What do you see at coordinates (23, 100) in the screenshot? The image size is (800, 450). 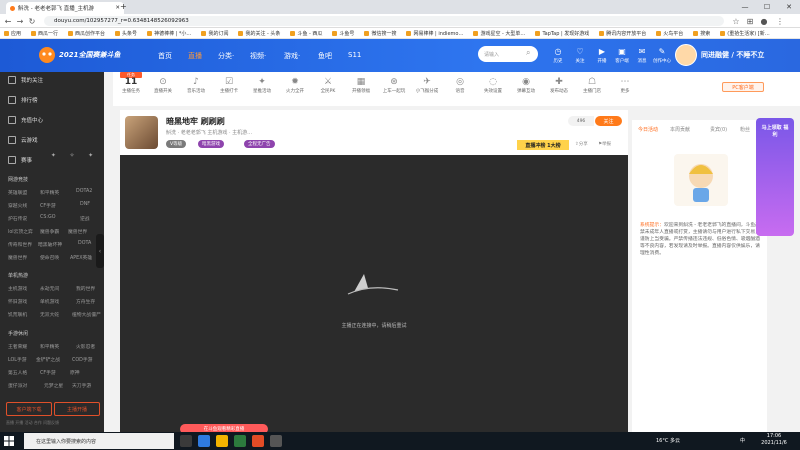 I see `sidebar-item-ranking: 排行榜` at bounding box center [23, 100].